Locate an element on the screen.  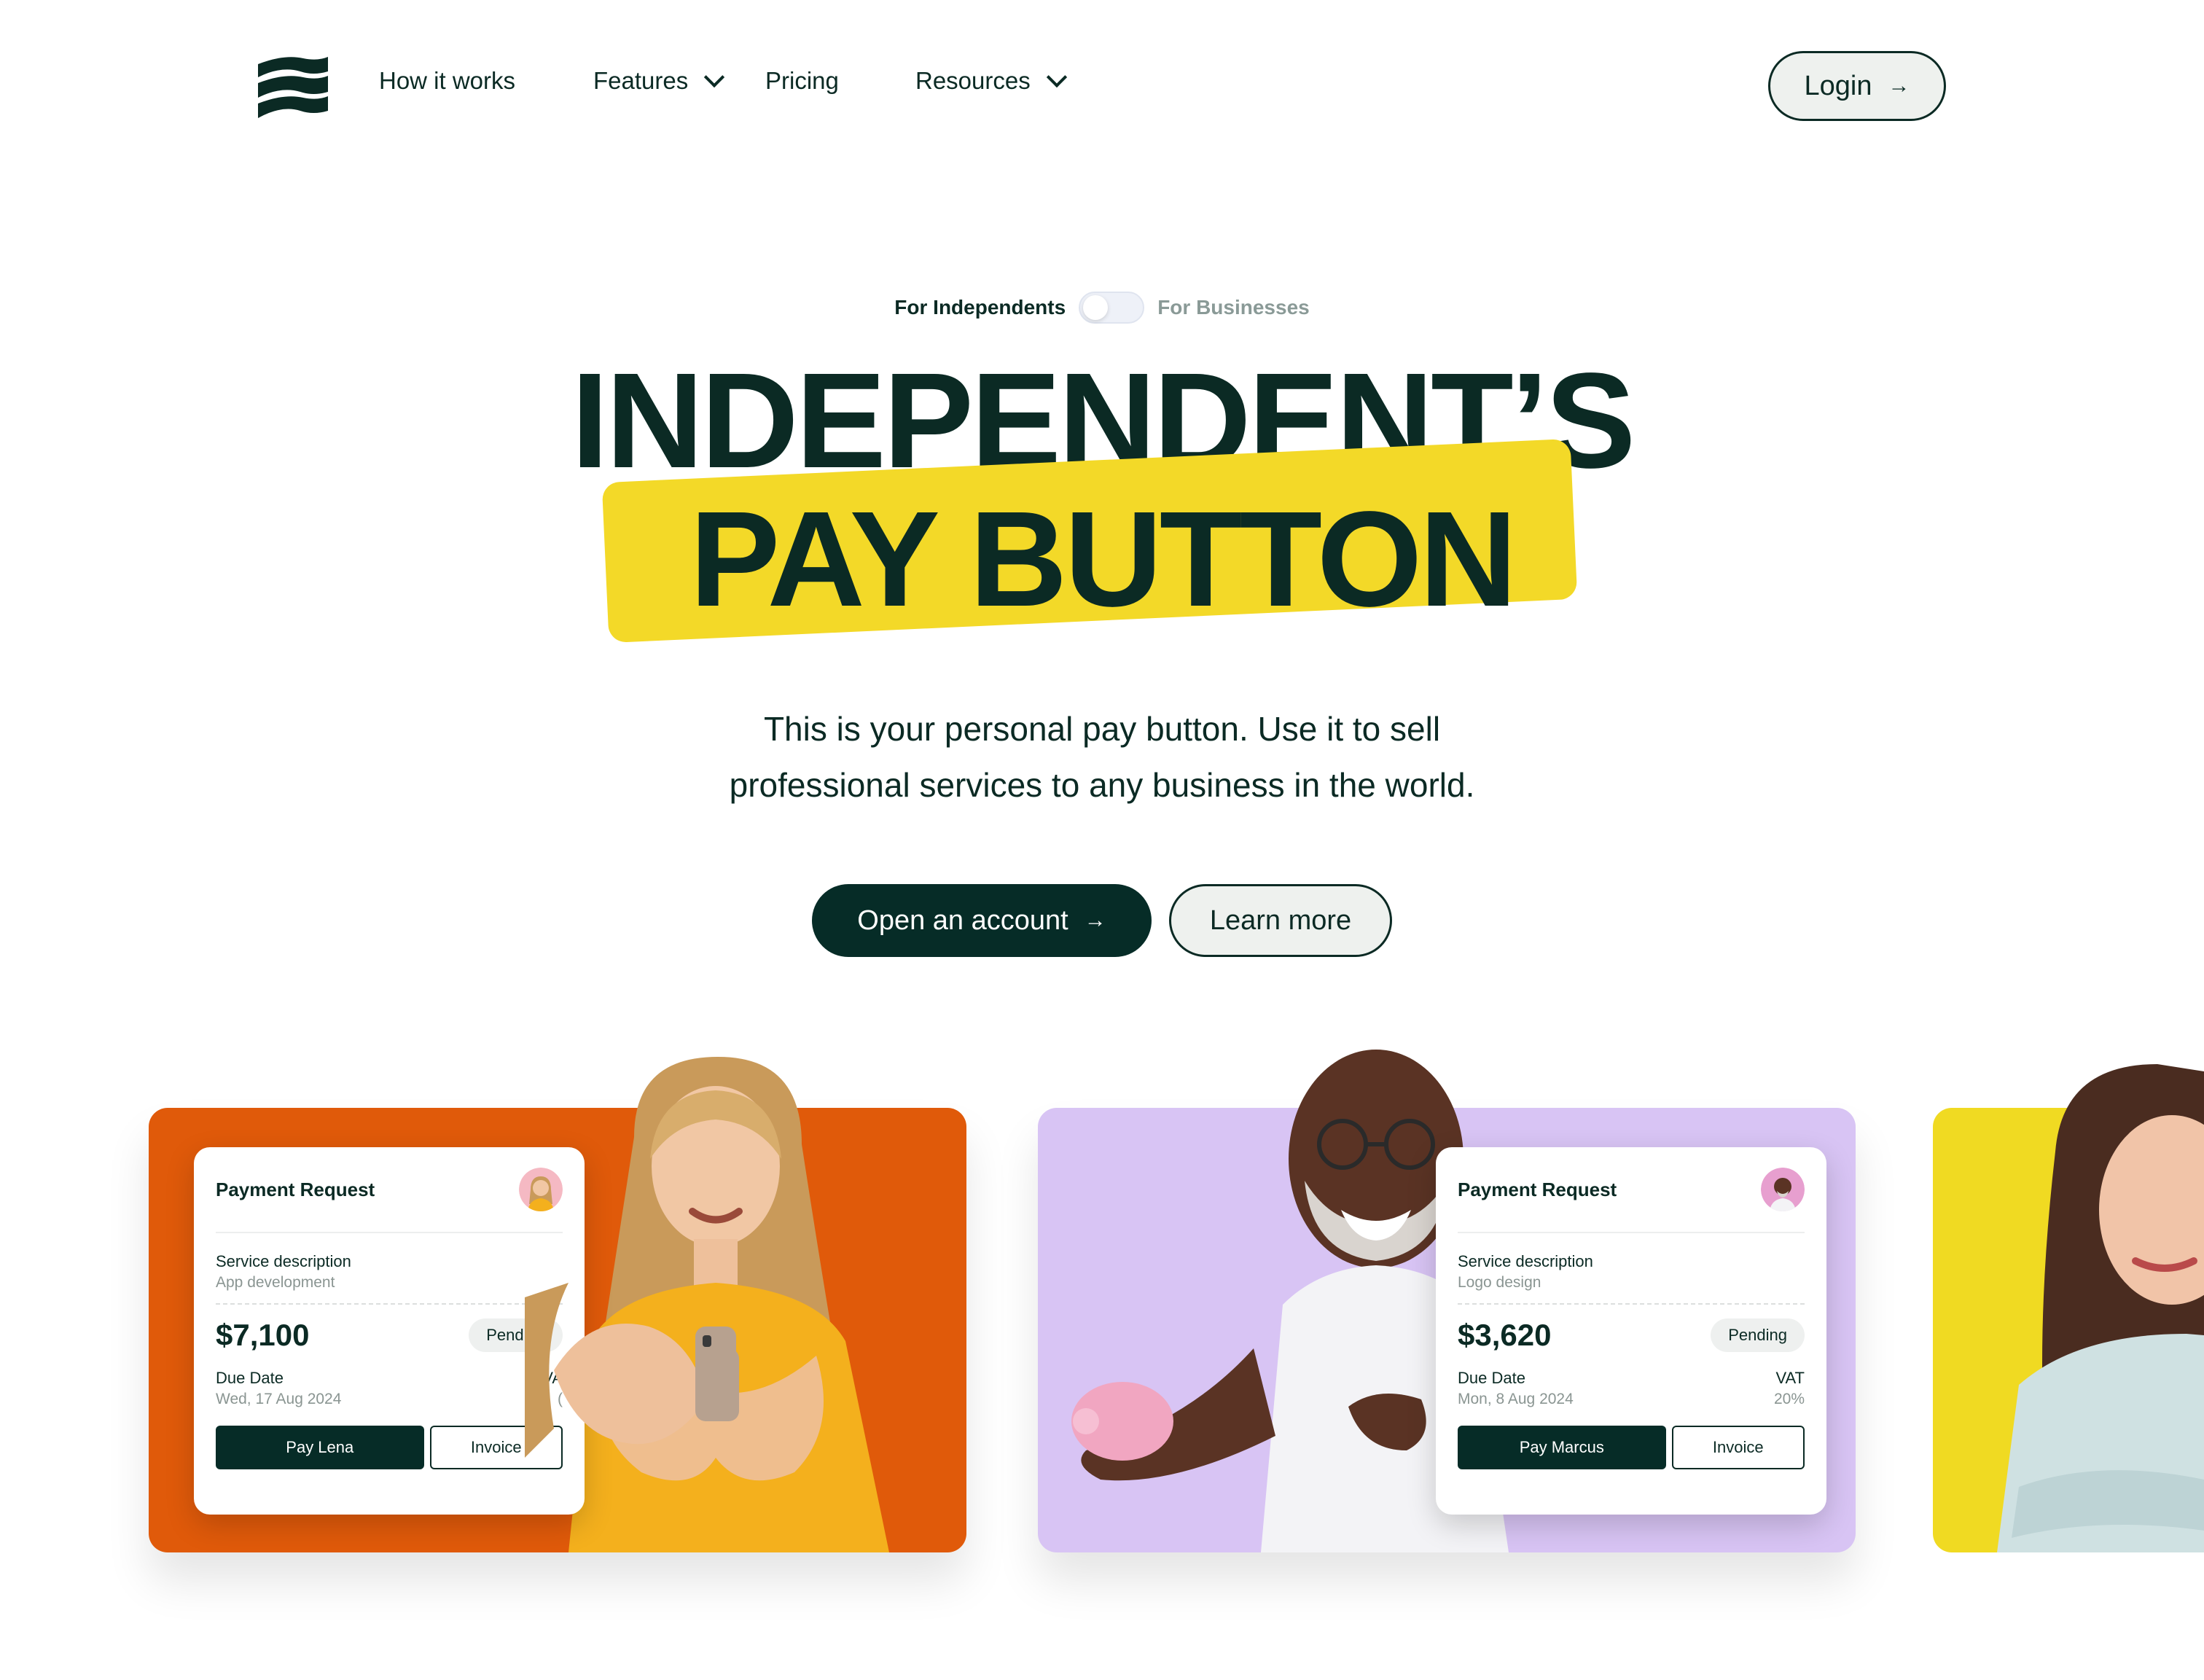
service-value: Logo design is located at coordinates (1499, 1283).